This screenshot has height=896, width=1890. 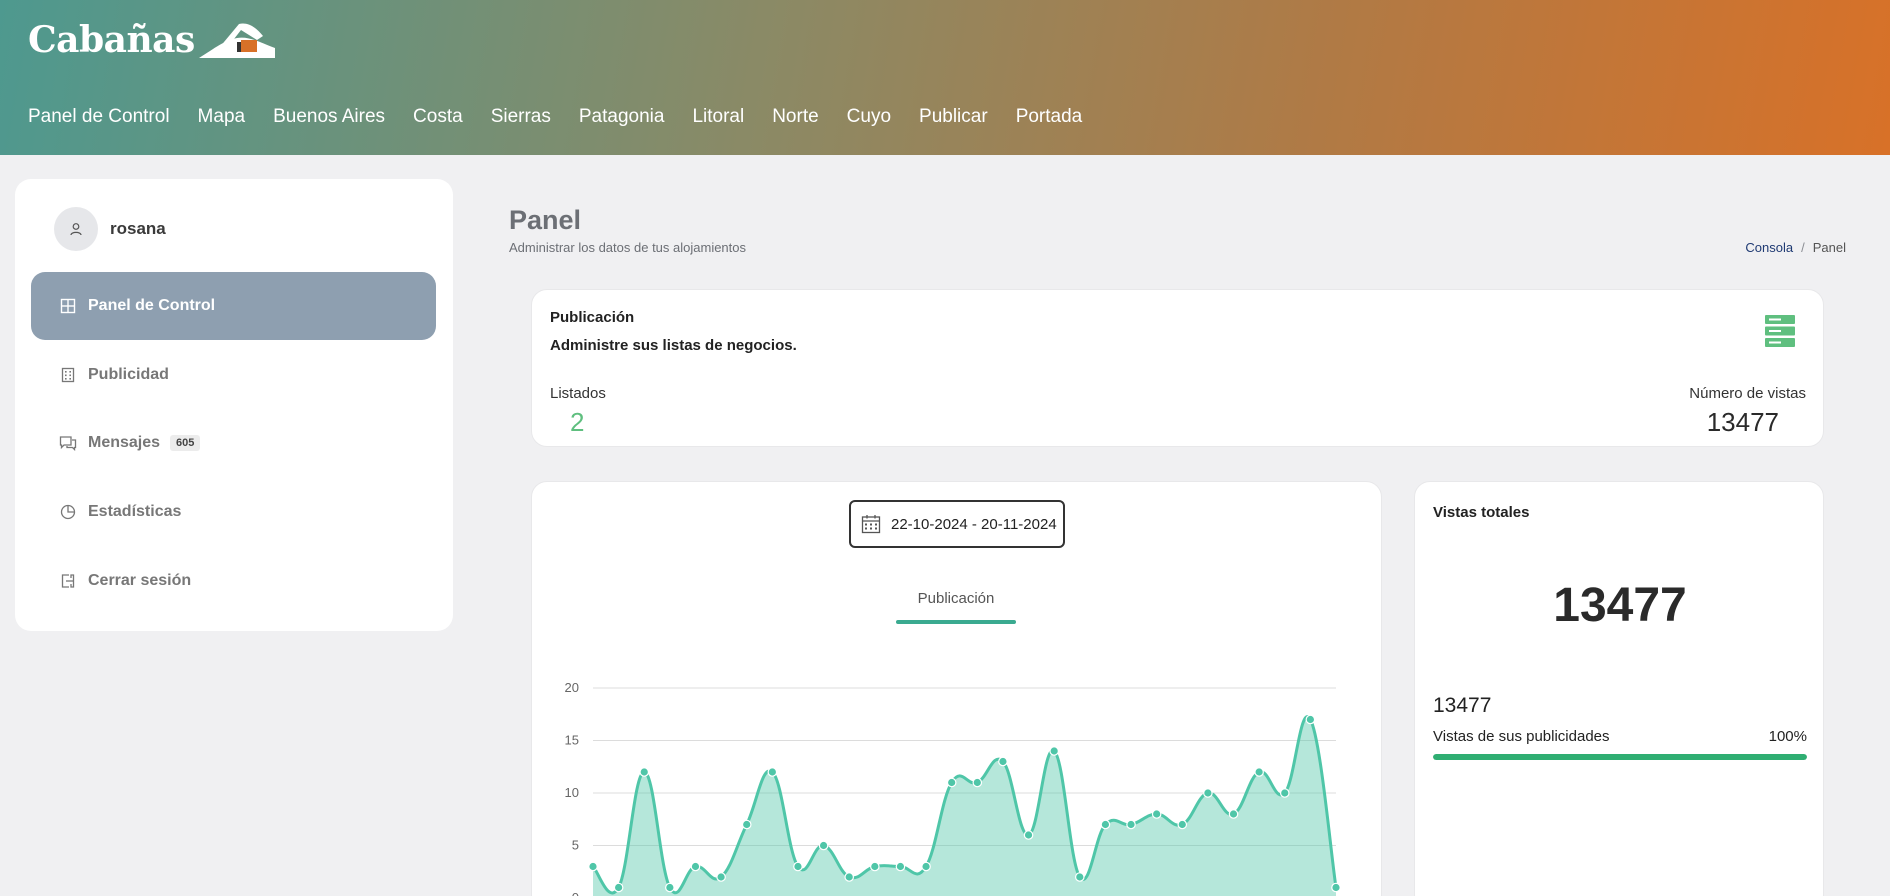 I want to click on sidebar-item-label: Estadísticas, so click(x=135, y=511).